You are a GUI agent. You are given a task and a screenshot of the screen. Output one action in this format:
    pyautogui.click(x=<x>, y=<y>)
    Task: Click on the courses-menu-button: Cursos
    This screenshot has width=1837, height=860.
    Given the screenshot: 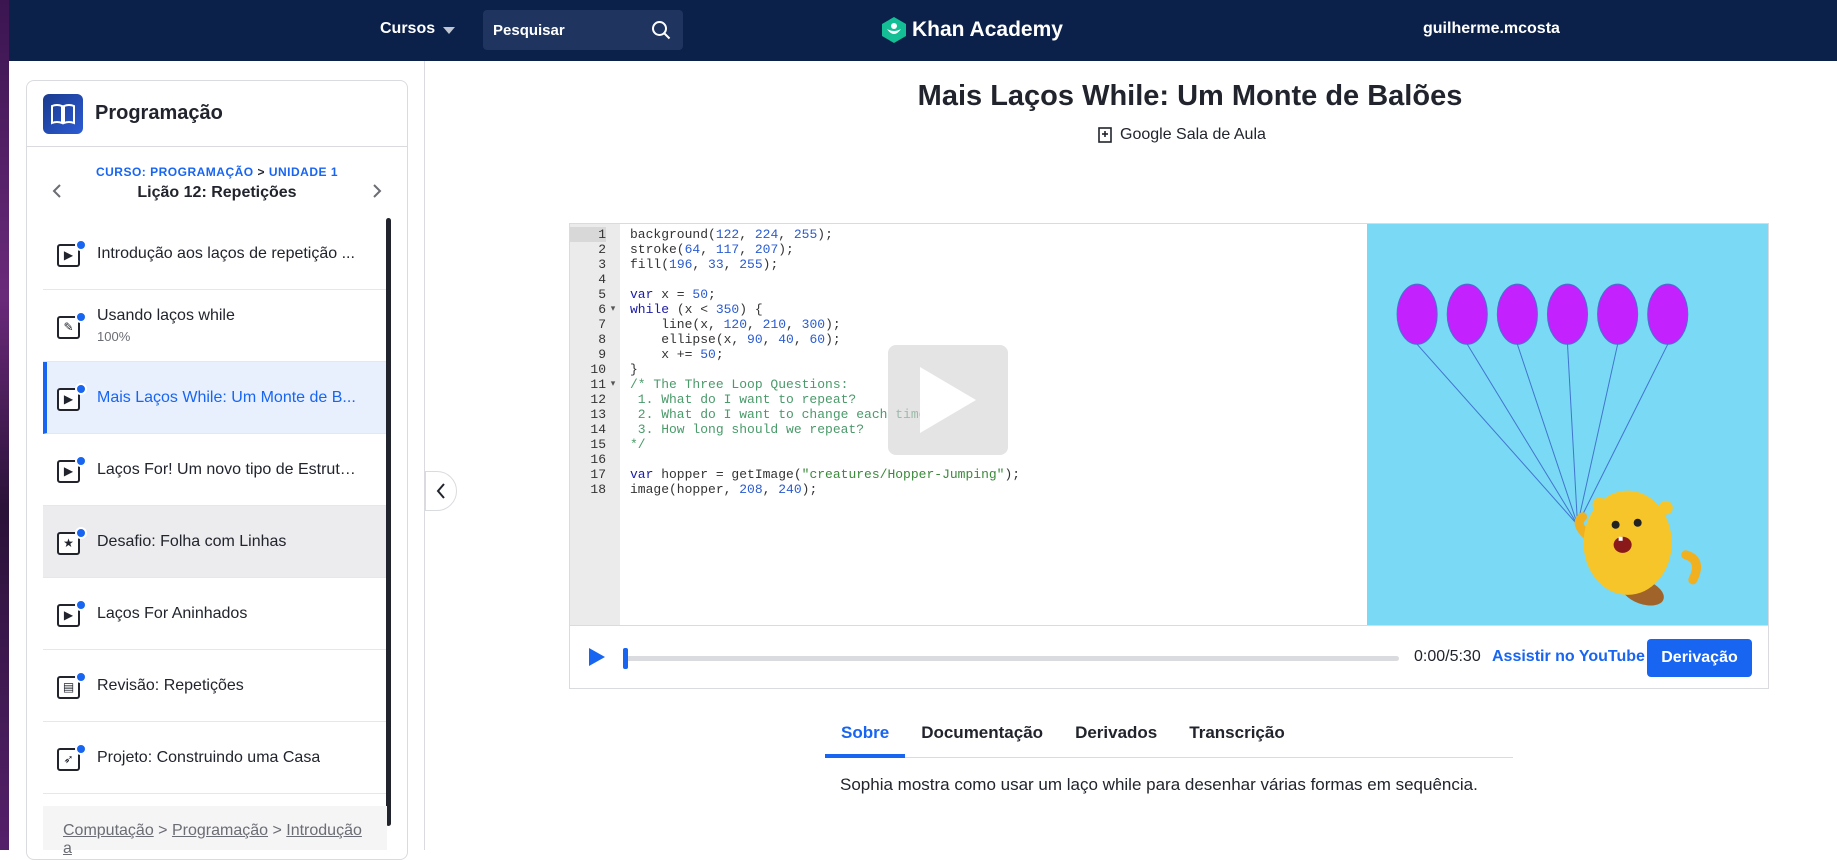 What is the action you would take?
    pyautogui.click(x=418, y=29)
    